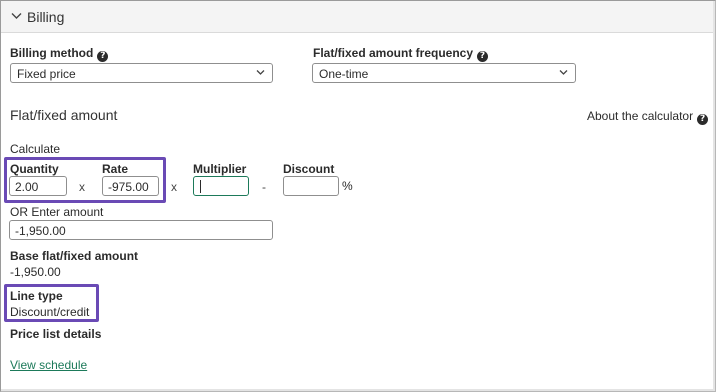 The height and width of the screenshot is (392, 716). What do you see at coordinates (46, 17) in the screenshot?
I see `section-title: Billing` at bounding box center [46, 17].